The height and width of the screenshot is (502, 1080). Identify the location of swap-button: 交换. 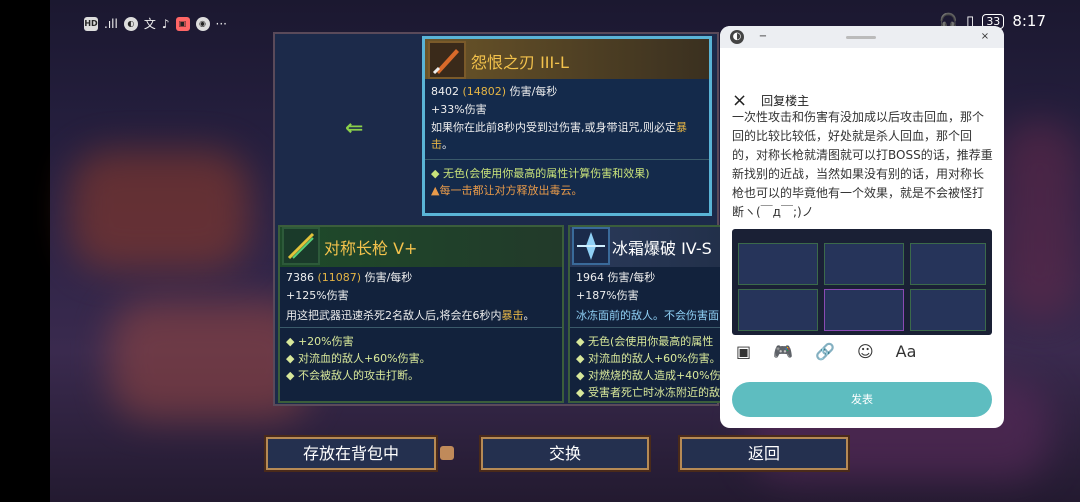
(565, 453).